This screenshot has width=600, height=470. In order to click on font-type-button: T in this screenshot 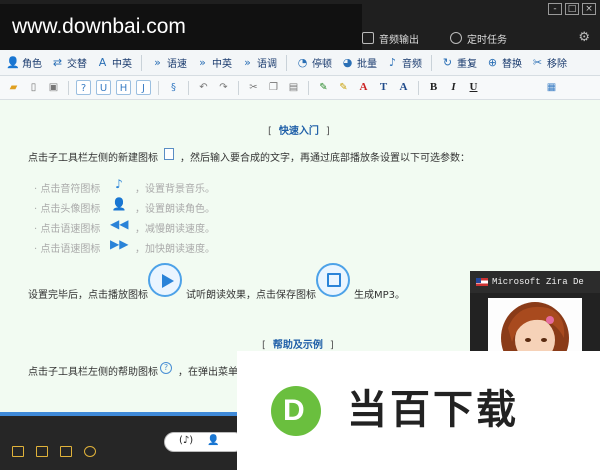, I will do `click(383, 87)`.